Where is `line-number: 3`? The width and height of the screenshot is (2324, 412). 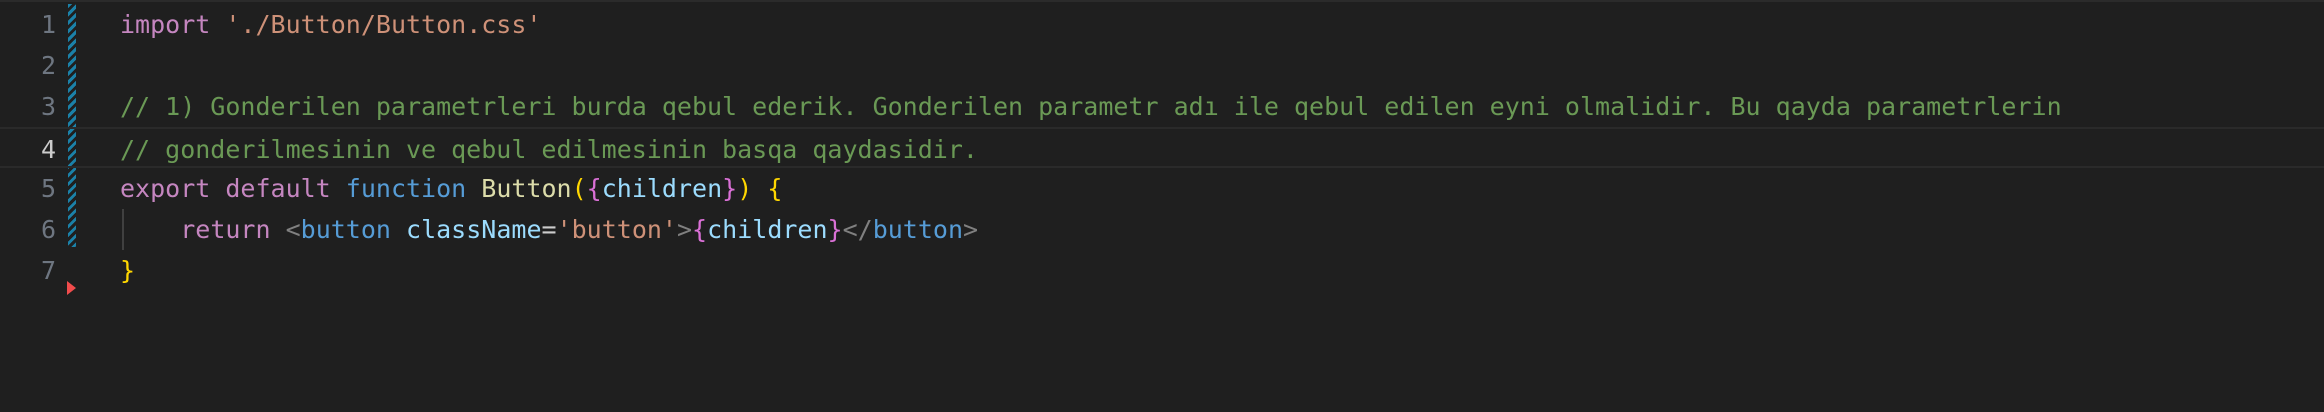
line-number: 3 is located at coordinates (48, 106).